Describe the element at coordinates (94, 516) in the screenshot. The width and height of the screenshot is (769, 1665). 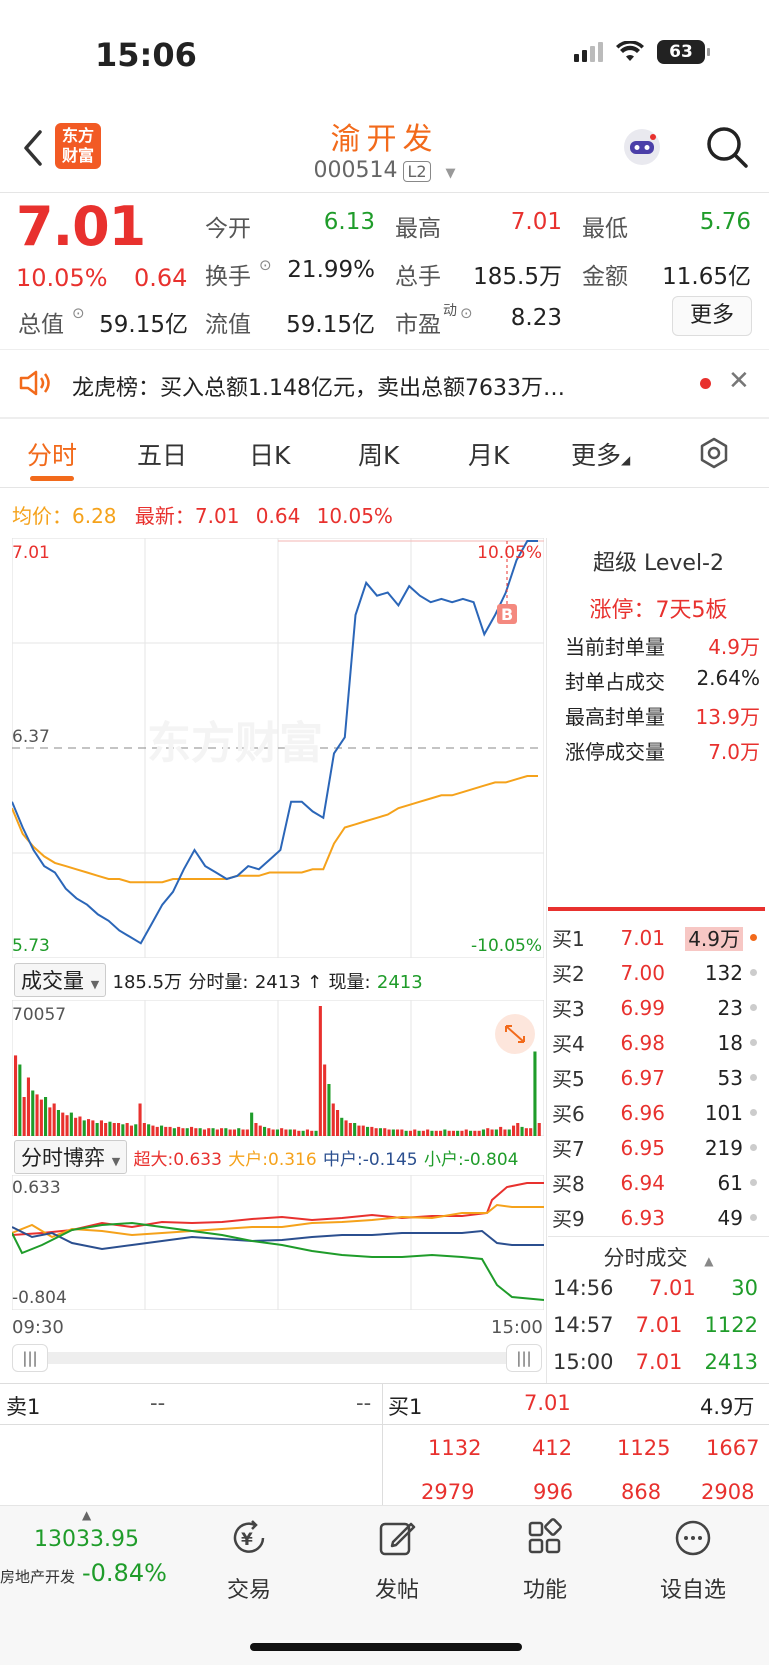
I see `avg-value: 6.28` at that location.